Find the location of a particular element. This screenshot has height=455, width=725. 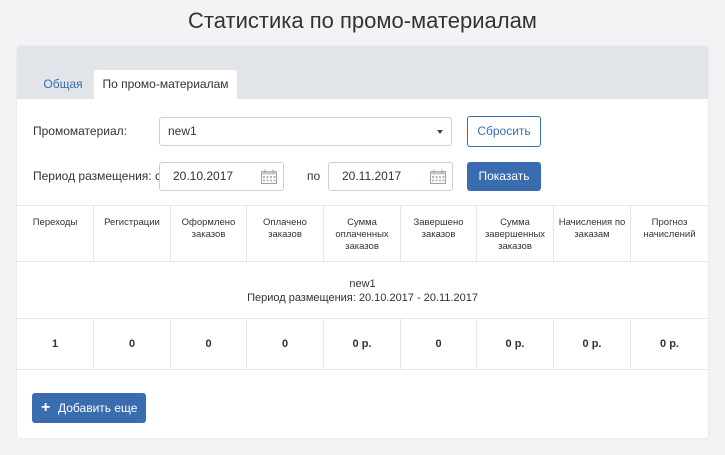

column-header: Оформлено заказов is located at coordinates (209, 234).